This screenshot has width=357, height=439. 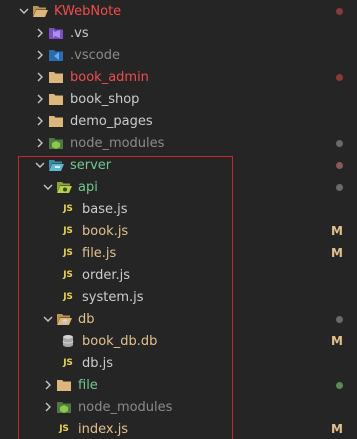 I want to click on tree-item-label: index.js, so click(x=103, y=429).